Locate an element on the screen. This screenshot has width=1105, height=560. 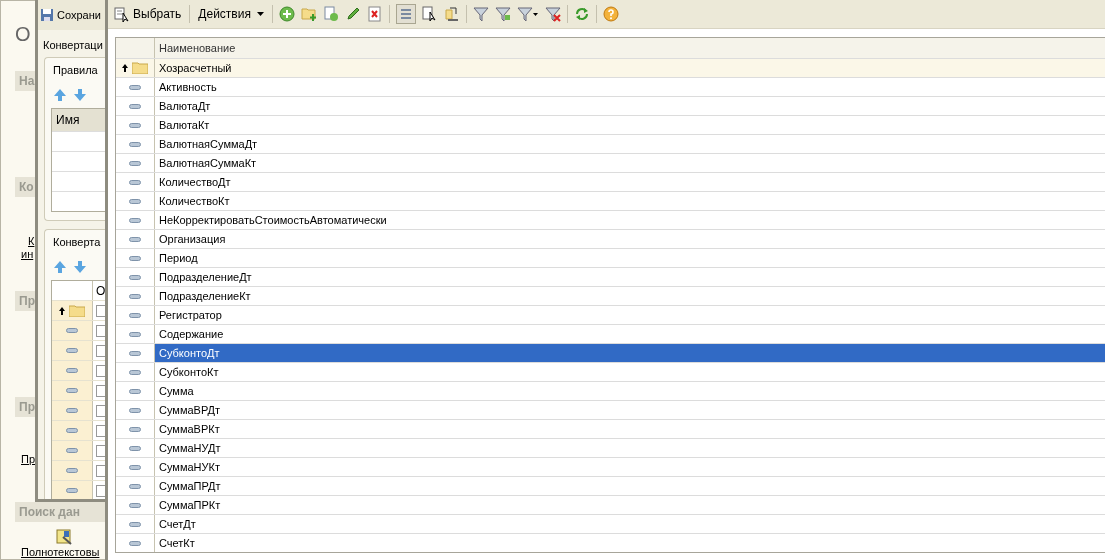
table-row: СуммаНУДт is located at coordinates (610, 447).